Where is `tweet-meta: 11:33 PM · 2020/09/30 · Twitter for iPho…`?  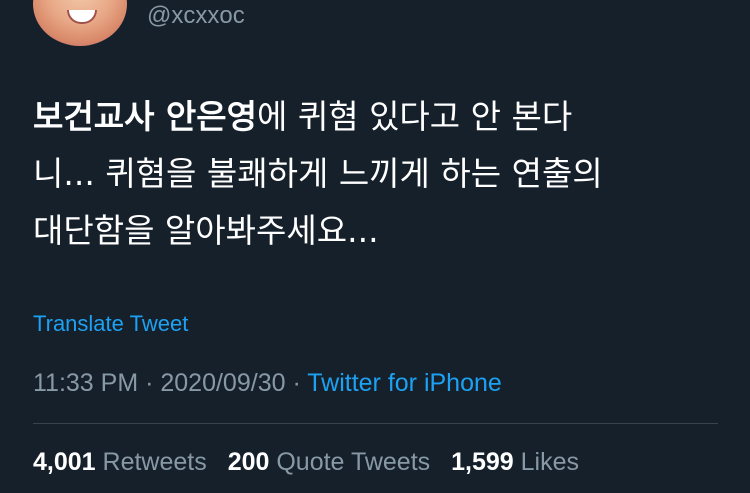
tweet-meta: 11:33 PM · 2020/09/30 · Twitter for iPho… is located at coordinates (267, 383).